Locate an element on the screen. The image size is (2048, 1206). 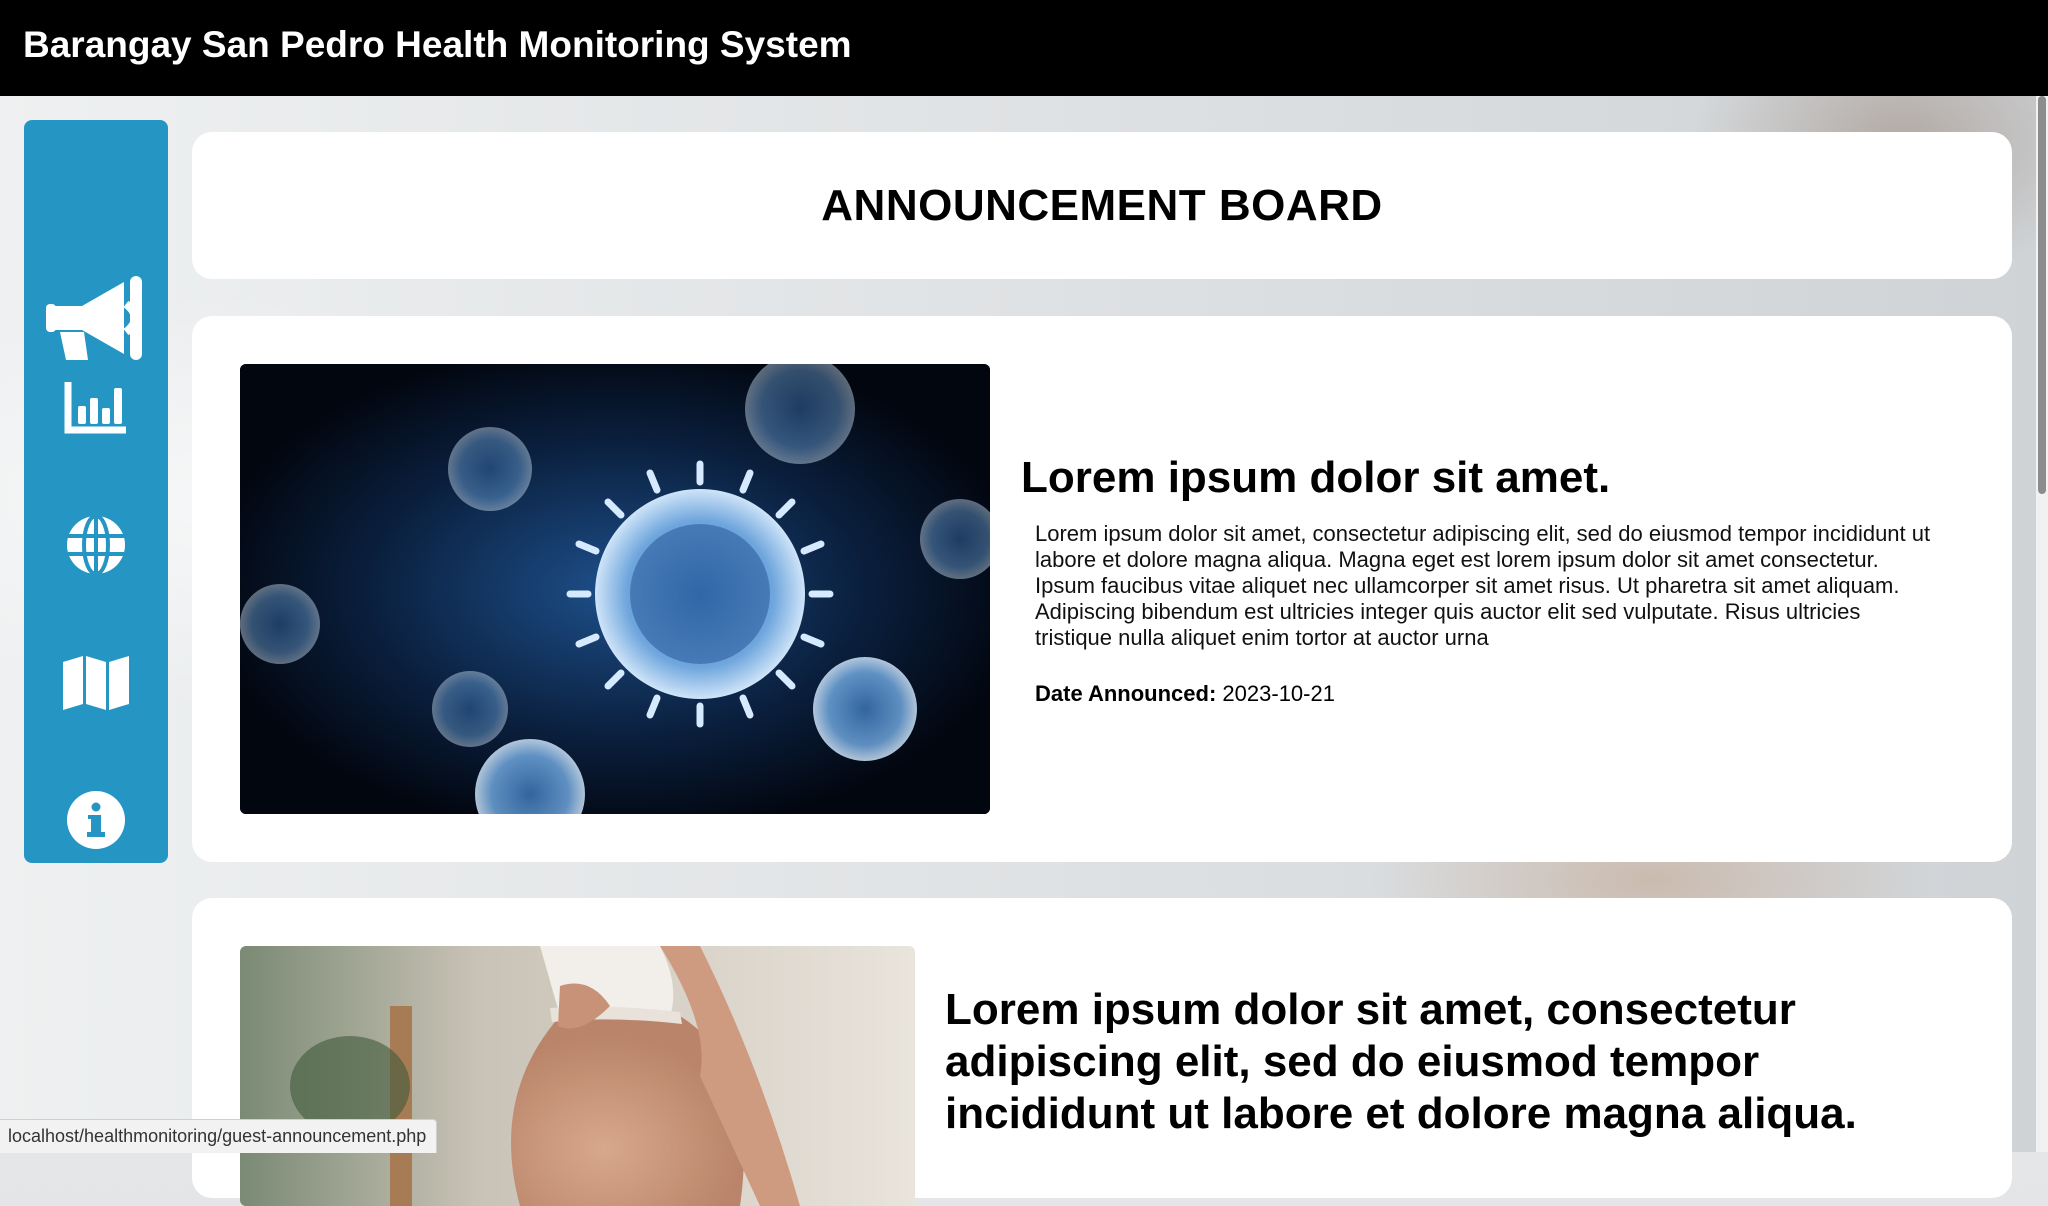
announcement-board-header: ANNOUNCEMENT BOARD is located at coordinates (1102, 205).